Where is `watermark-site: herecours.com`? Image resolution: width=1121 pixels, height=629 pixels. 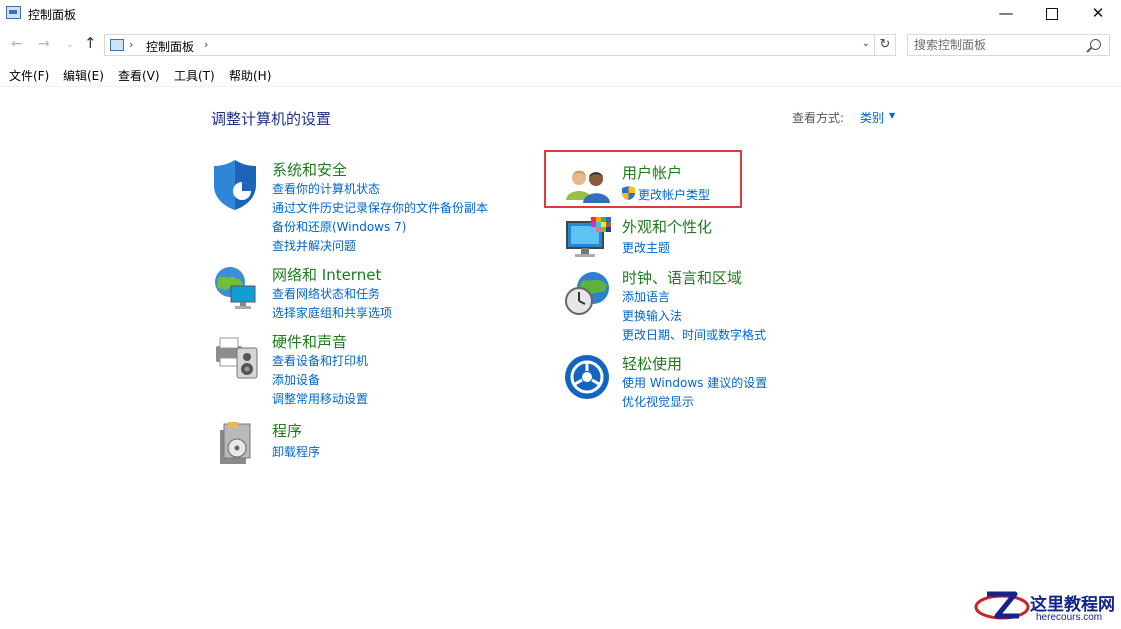
watermark-site: herecours.com is located at coordinates (1069, 617).